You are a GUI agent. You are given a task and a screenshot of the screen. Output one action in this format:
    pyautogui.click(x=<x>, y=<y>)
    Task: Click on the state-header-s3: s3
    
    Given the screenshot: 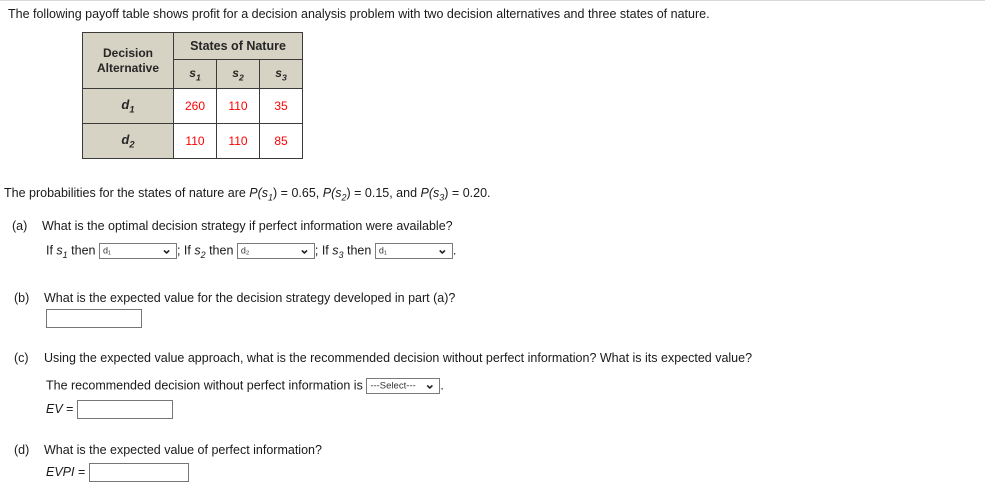 What is the action you would take?
    pyautogui.click(x=281, y=74)
    